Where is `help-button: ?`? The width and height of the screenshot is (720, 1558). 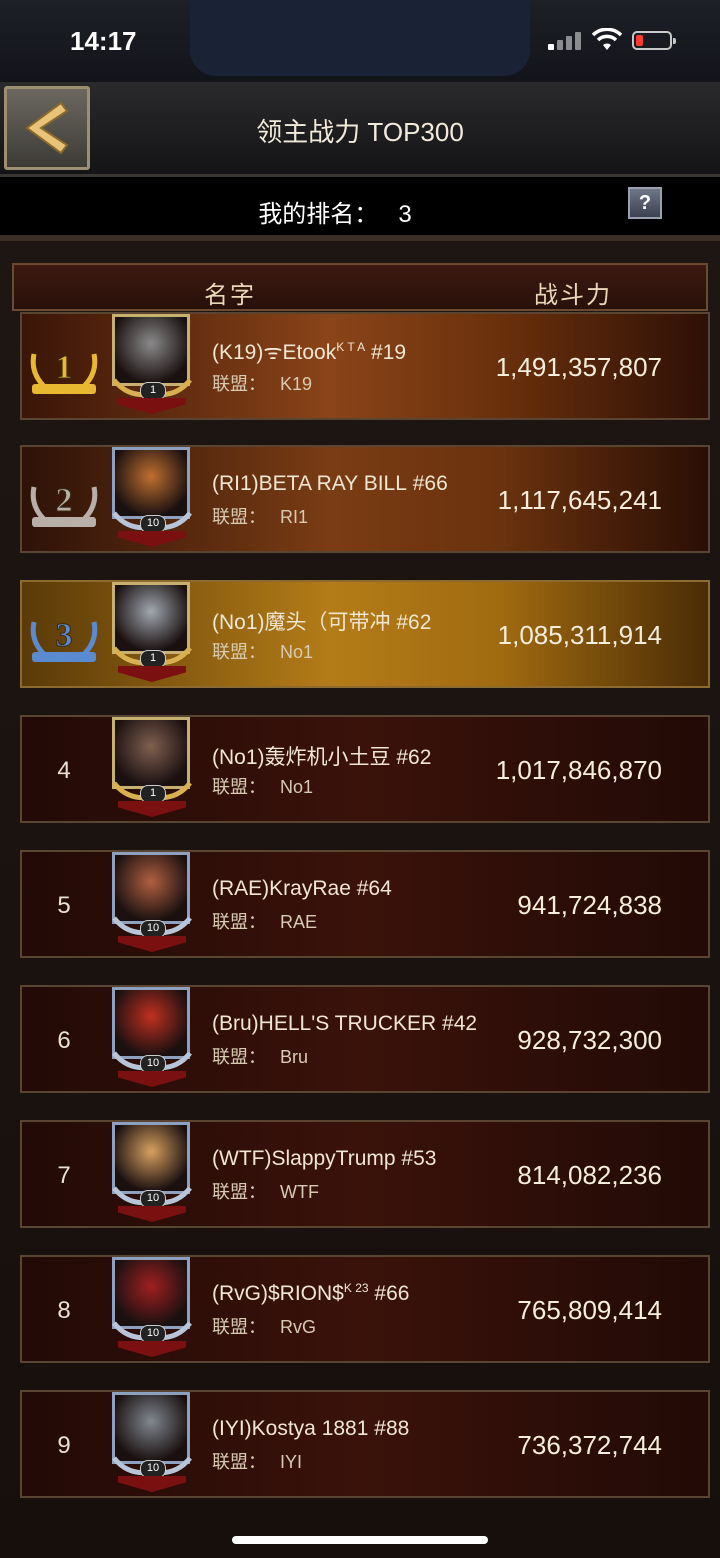
help-button: ? is located at coordinates (645, 203).